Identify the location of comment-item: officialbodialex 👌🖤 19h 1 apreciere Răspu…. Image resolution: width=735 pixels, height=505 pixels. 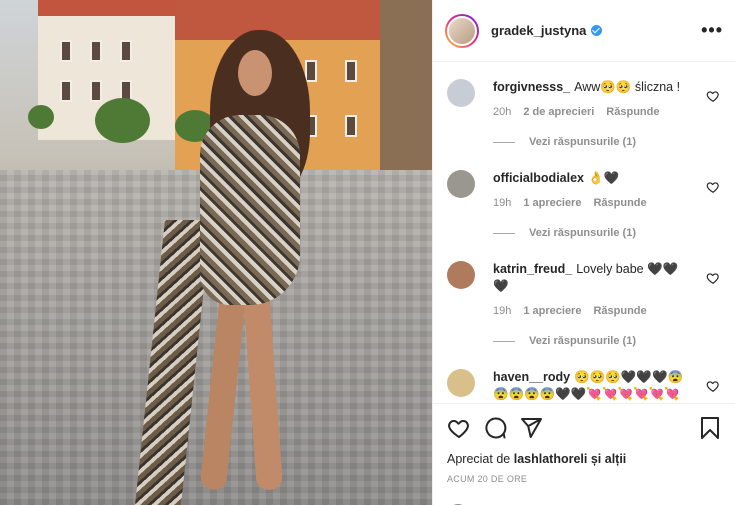
(584, 196).